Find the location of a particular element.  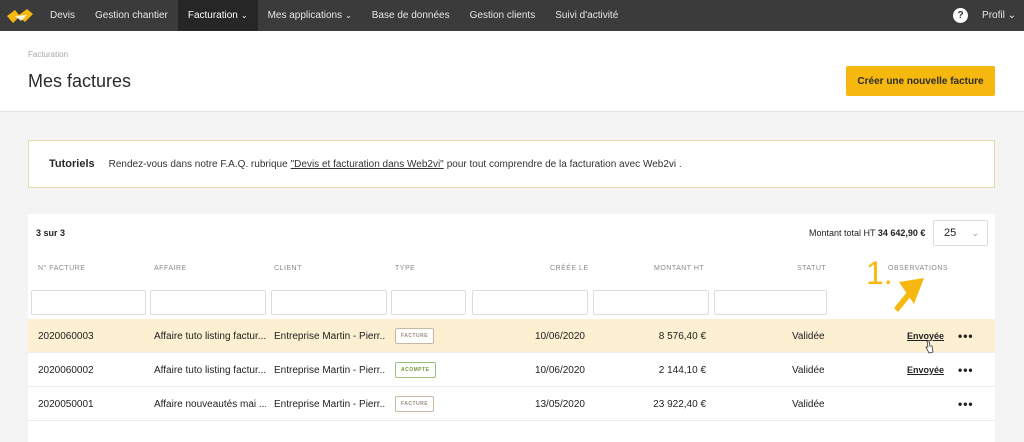

nav-item-suivi-activite: Suivi d'activité is located at coordinates (586, 15).